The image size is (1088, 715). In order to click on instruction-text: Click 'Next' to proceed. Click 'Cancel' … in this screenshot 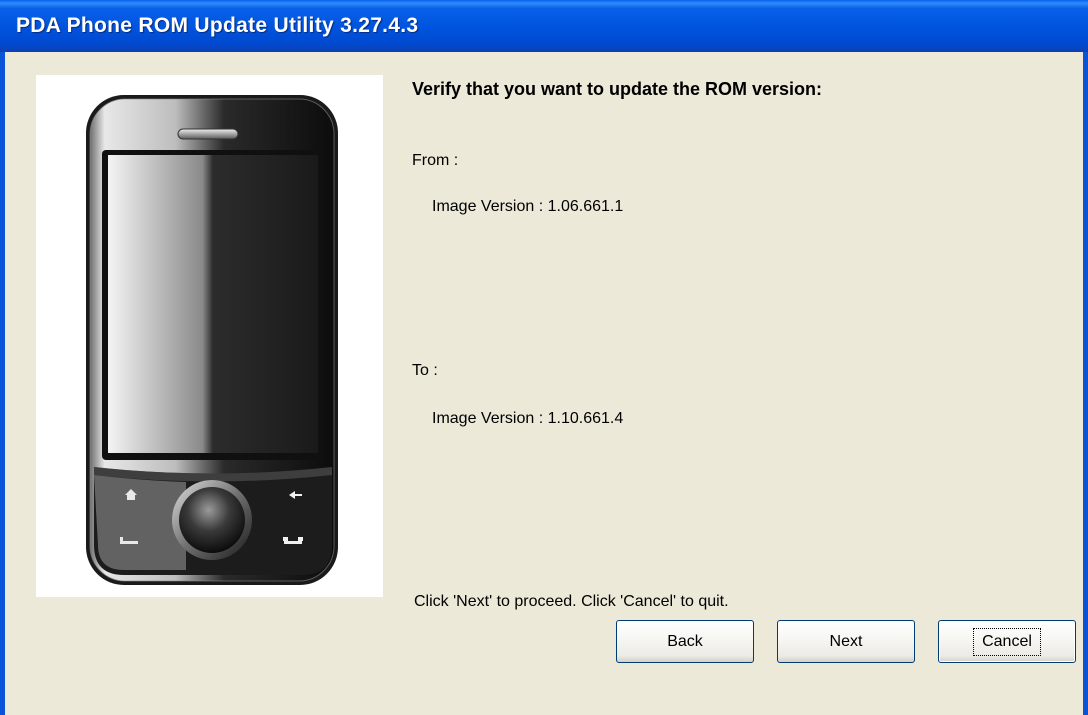, I will do `click(571, 601)`.